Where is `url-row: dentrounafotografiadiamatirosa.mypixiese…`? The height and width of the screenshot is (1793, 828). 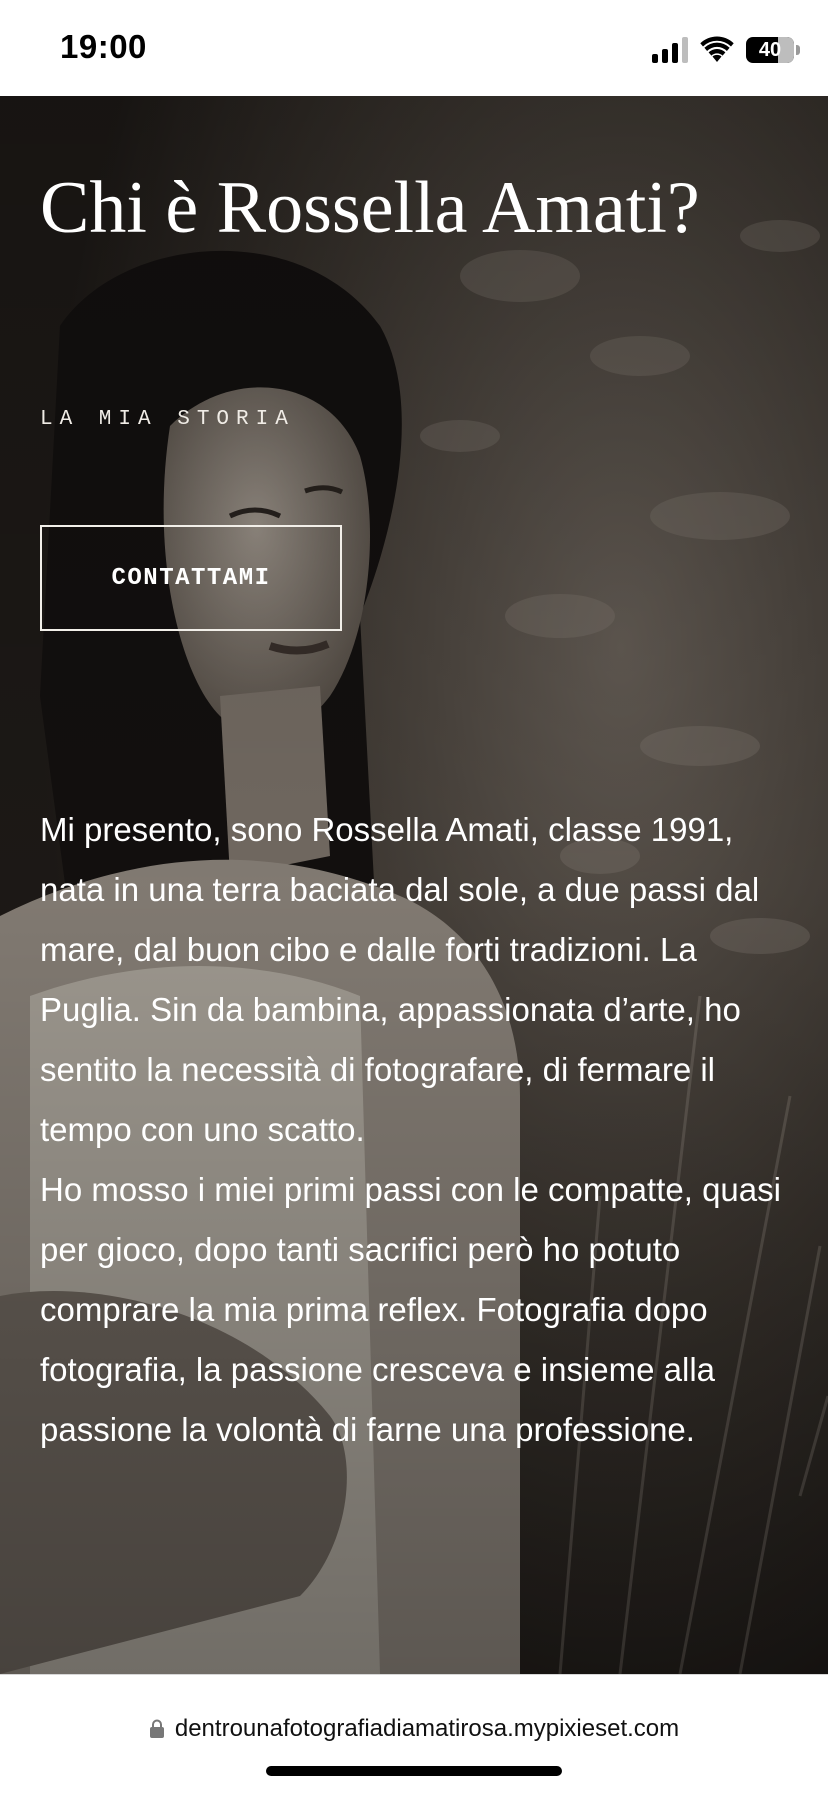 url-row: dentrounafotografiadiamatirosa.mypixiese… is located at coordinates (414, 1729).